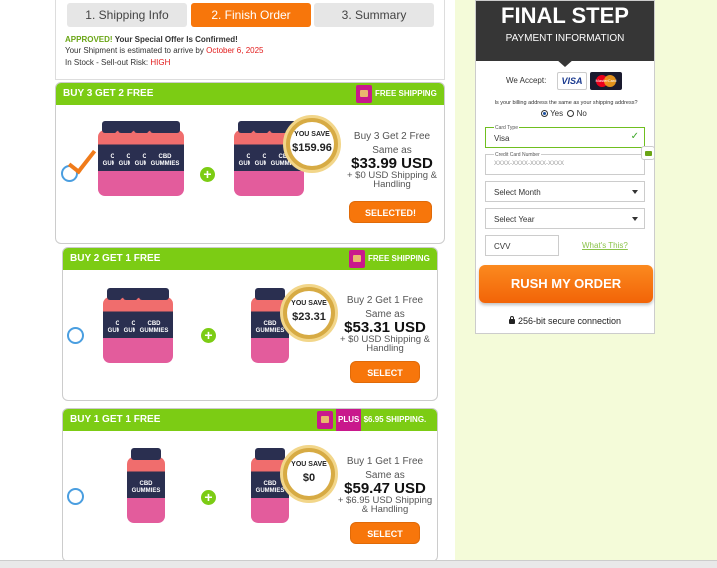  I want to click on panel-header: FINAL STEP PAYMENT INFORMATION, so click(565, 34).